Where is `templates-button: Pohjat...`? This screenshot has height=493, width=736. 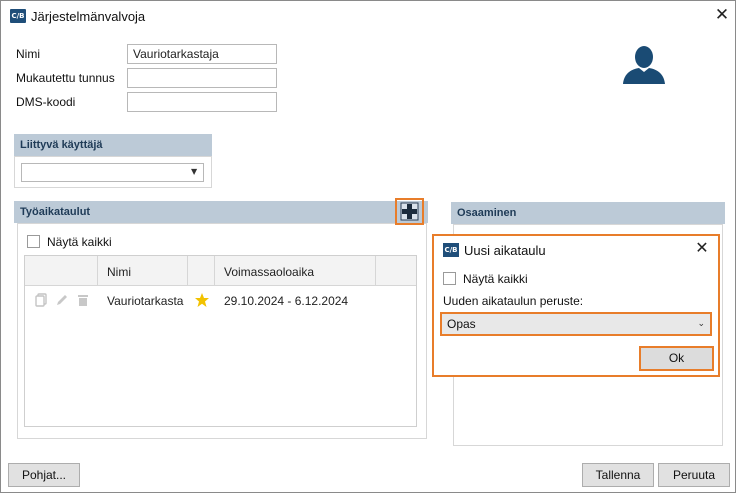 templates-button: Pohjat... is located at coordinates (44, 475).